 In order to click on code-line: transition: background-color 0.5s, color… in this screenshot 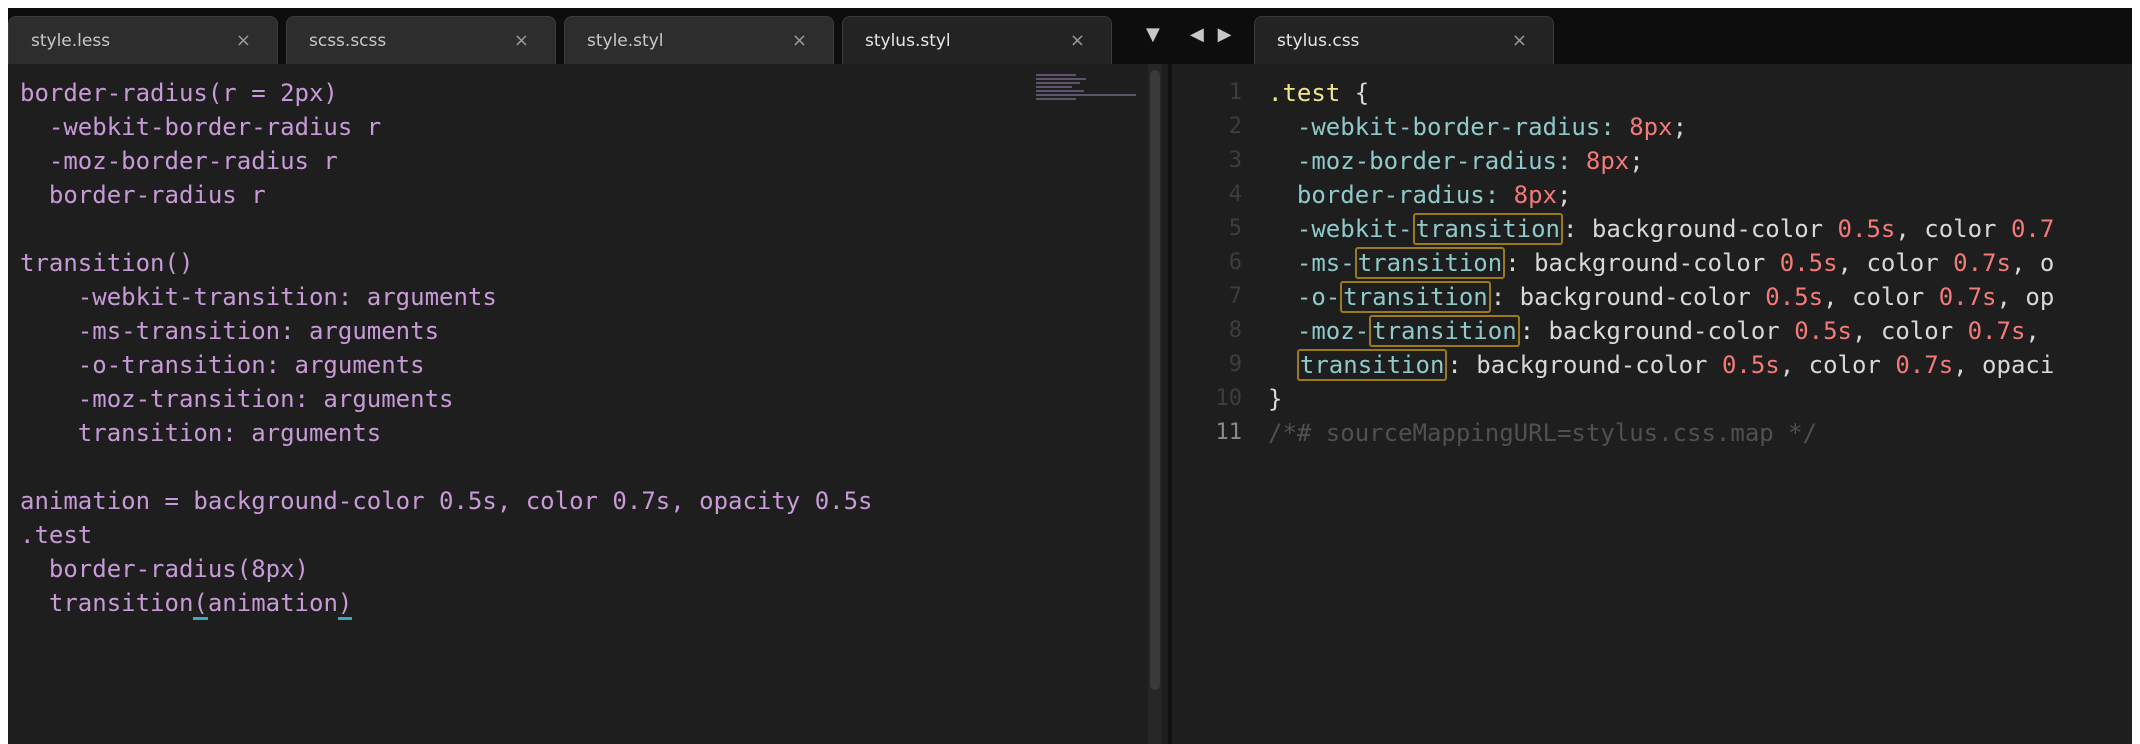, I will do `click(1661, 365)`.